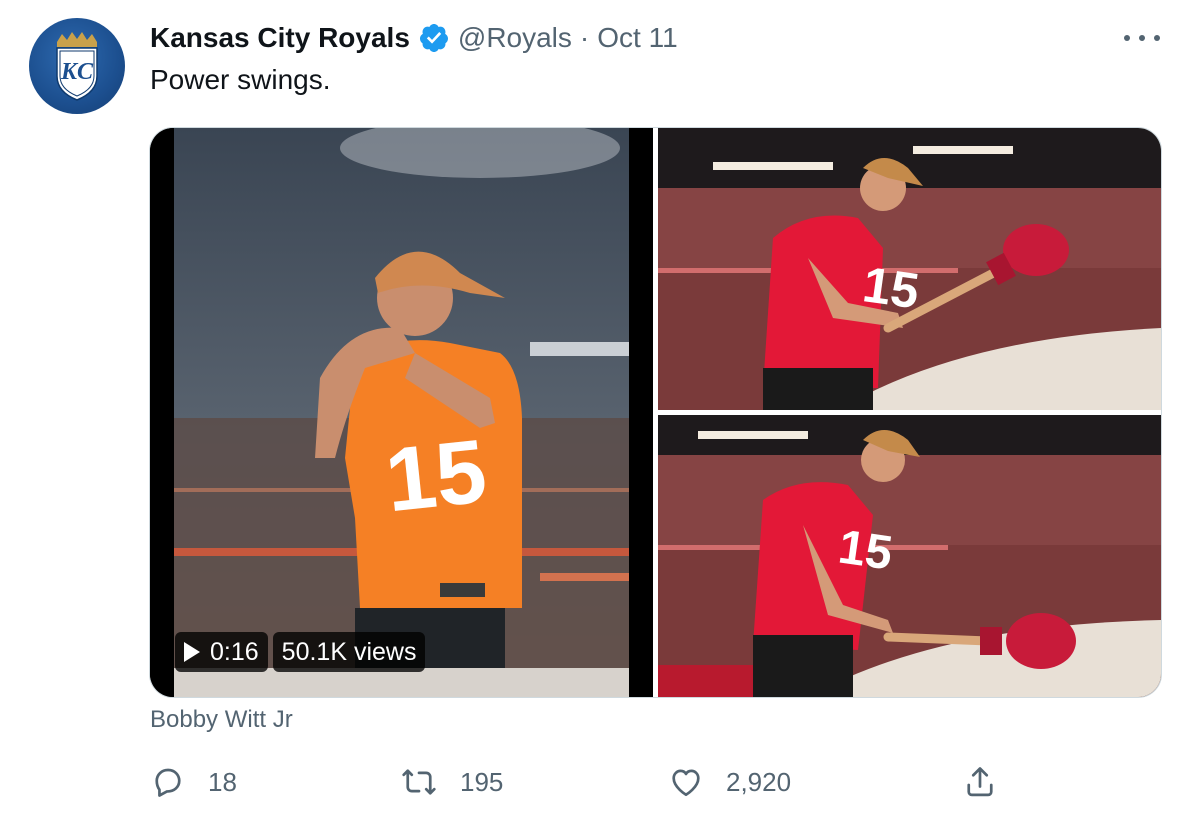 The width and height of the screenshot is (1190, 822). I want to click on photo-2-image: 15, so click(909, 556).